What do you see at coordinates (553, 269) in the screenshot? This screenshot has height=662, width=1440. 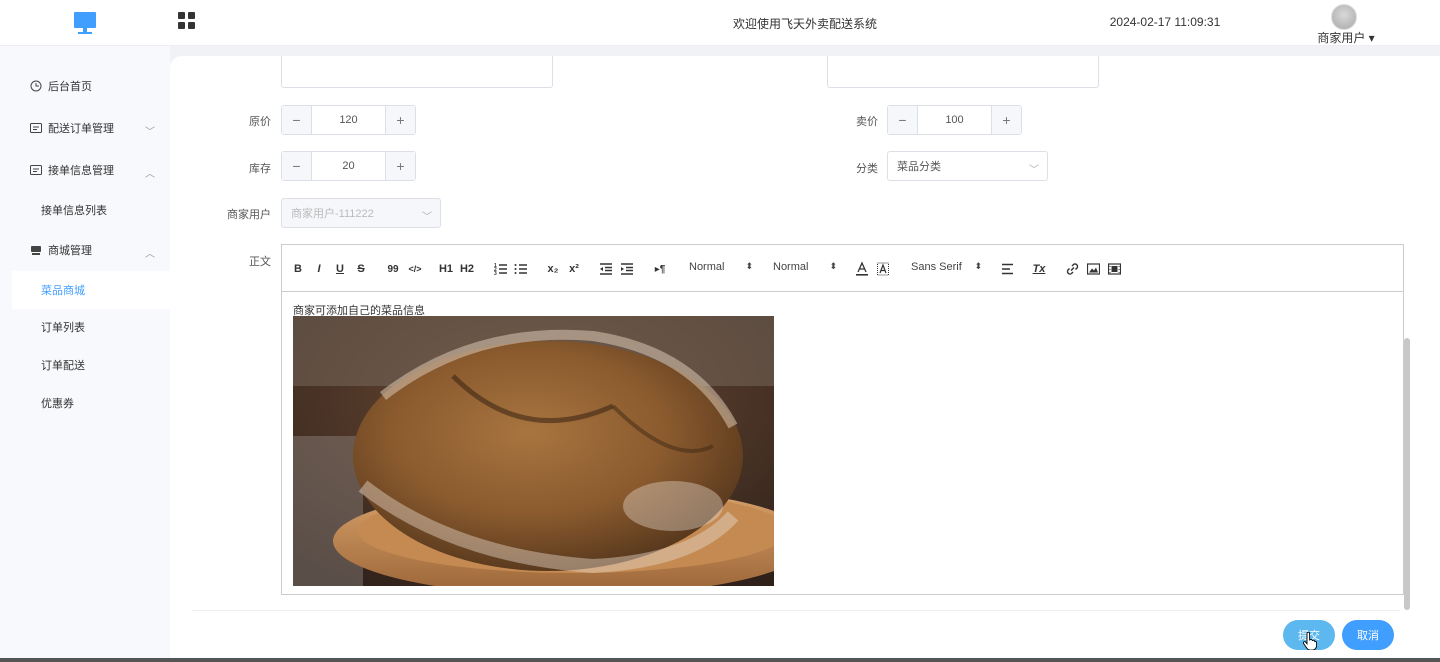 I see `subscript-button: x₂` at bounding box center [553, 269].